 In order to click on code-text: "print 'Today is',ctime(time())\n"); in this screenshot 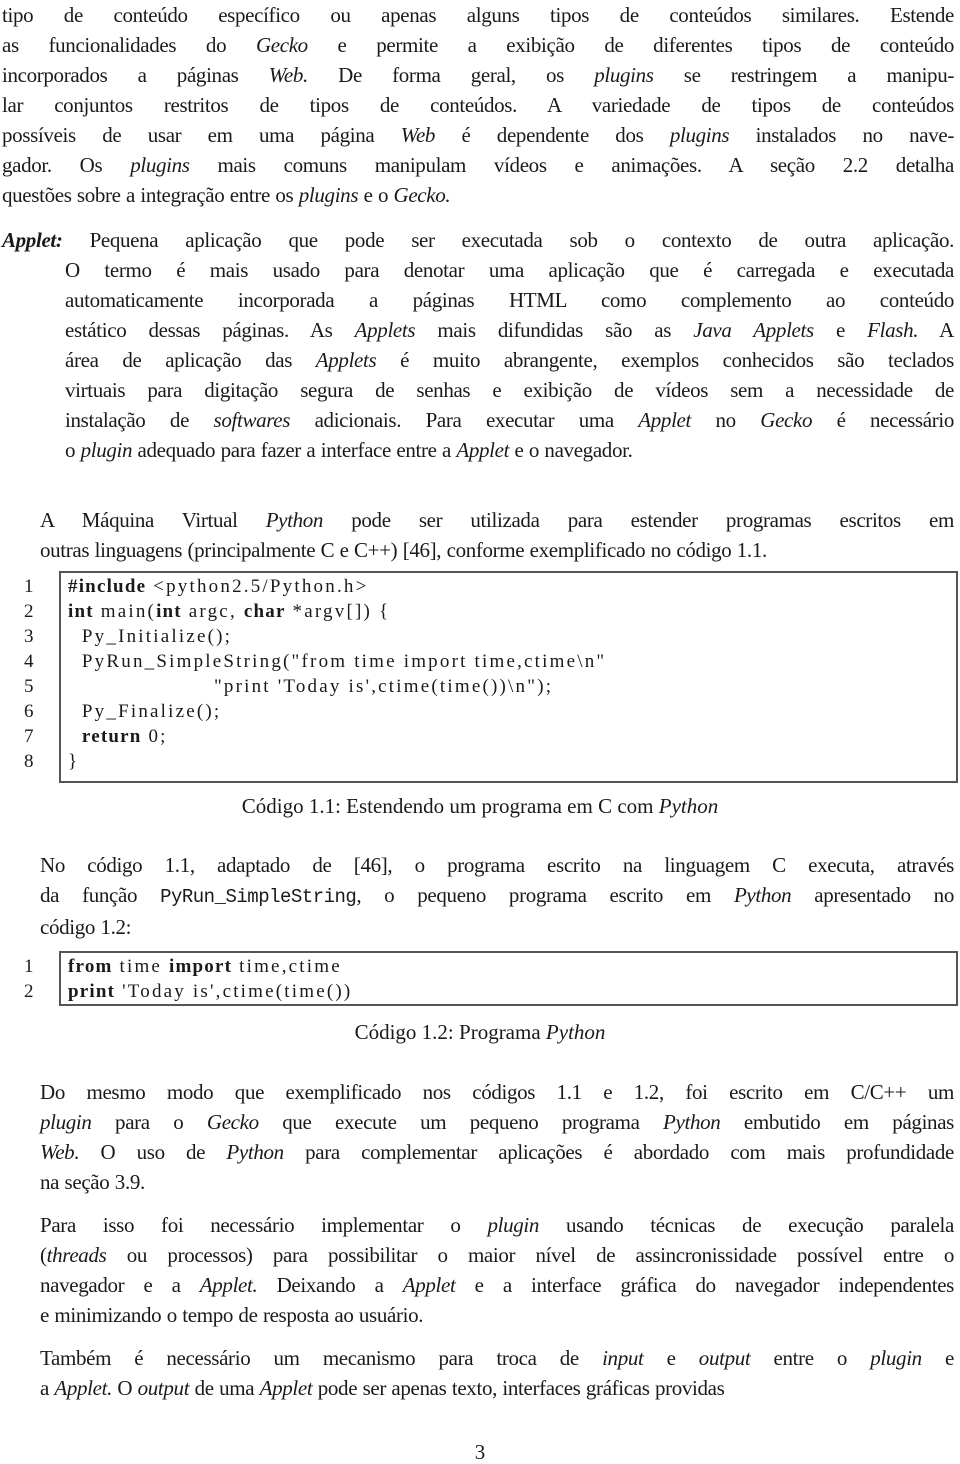, I will do `click(311, 686)`.